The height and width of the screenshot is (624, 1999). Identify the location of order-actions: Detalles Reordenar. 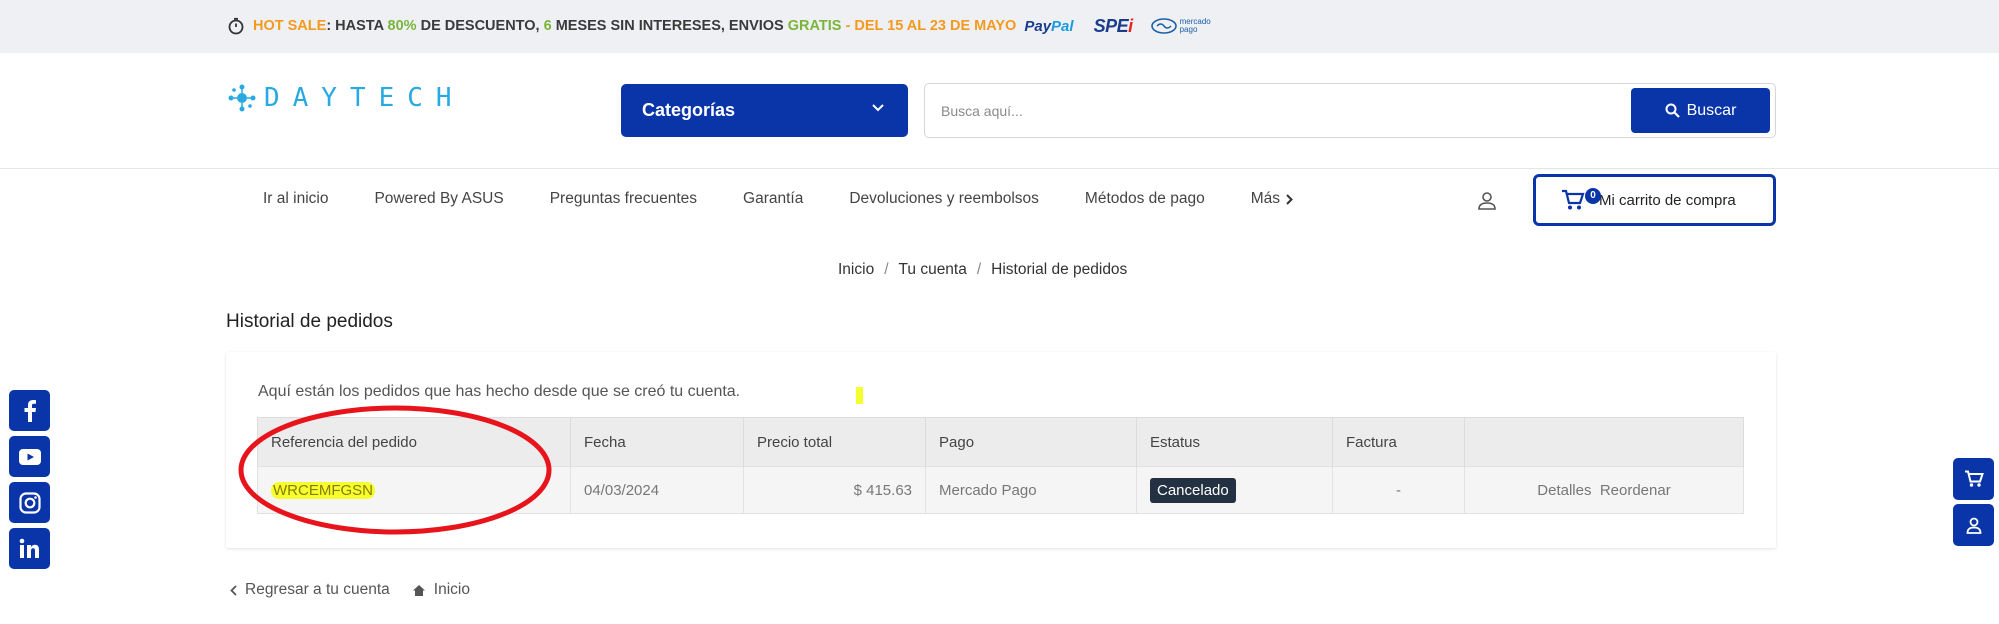
(1604, 490).